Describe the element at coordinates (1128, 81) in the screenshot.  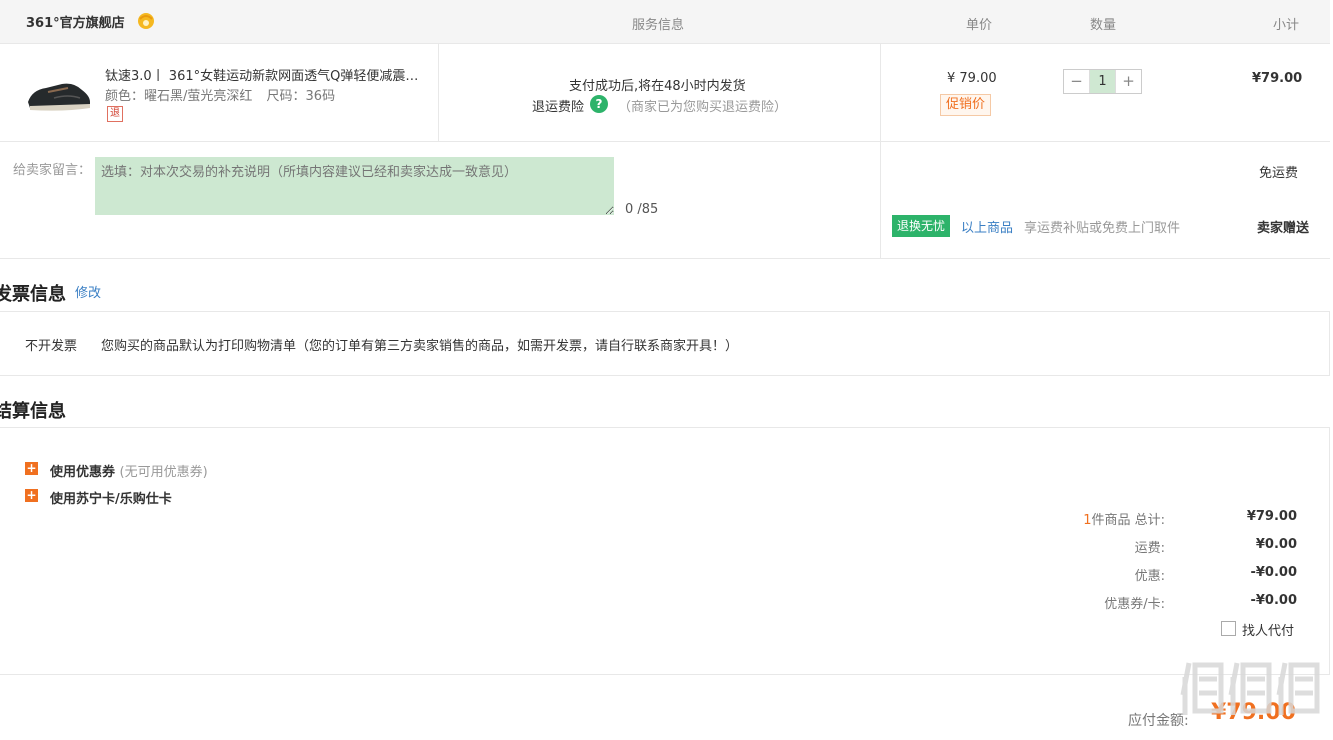
I see `qty-plus-button: +` at that location.